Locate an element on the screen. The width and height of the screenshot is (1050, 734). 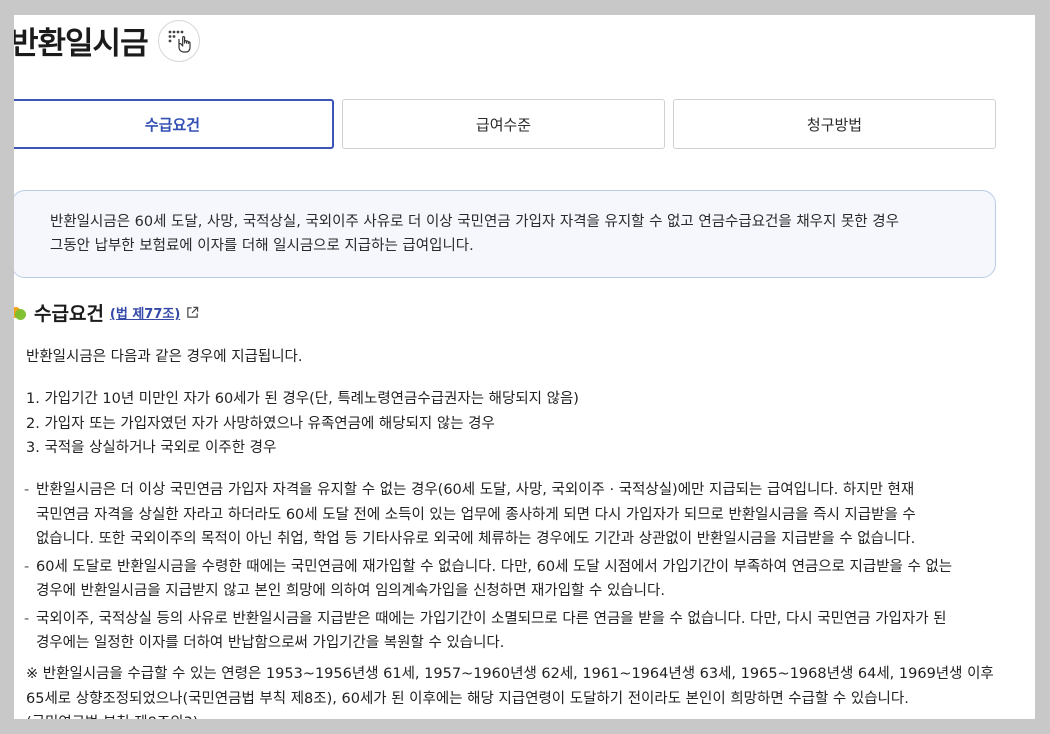
tab-benefit-level: 급여수준 is located at coordinates (503, 124).